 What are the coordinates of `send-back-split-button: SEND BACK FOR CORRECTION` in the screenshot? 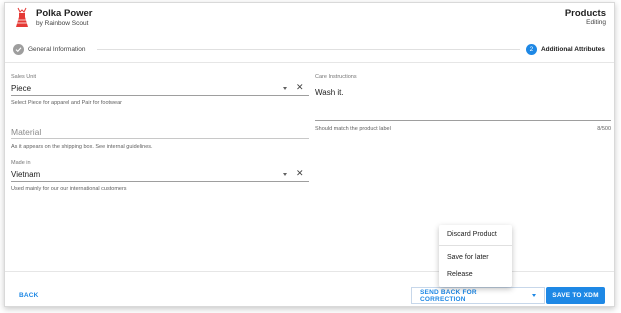 It's located at (478, 295).